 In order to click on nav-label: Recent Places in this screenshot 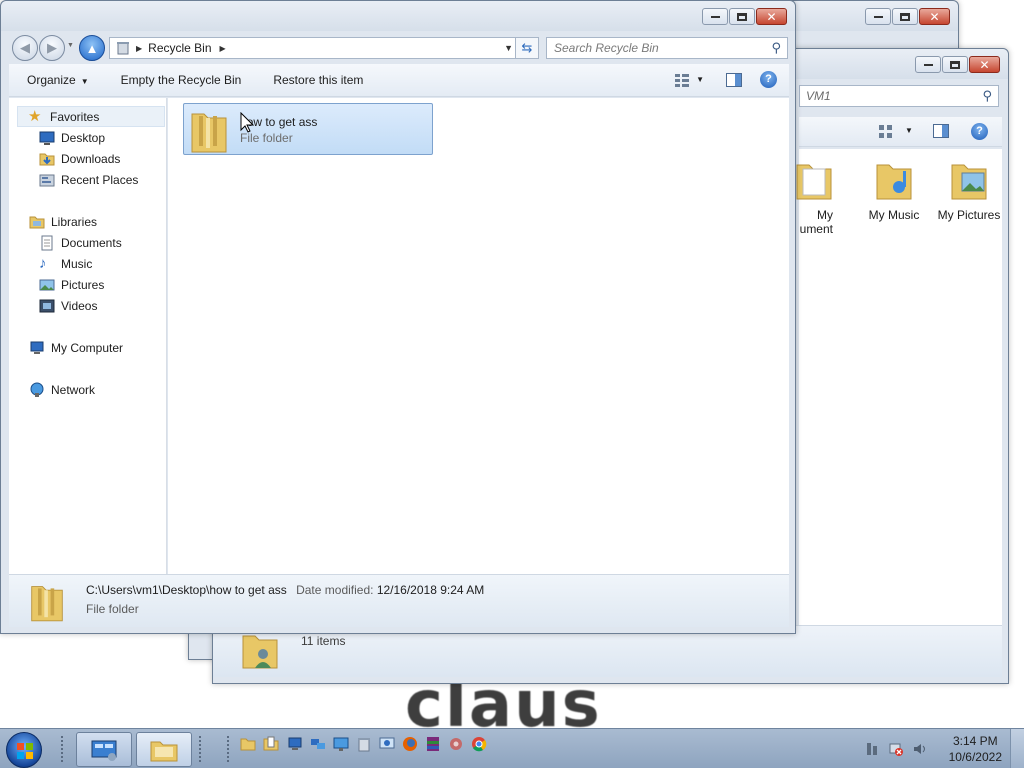, I will do `click(100, 179)`.